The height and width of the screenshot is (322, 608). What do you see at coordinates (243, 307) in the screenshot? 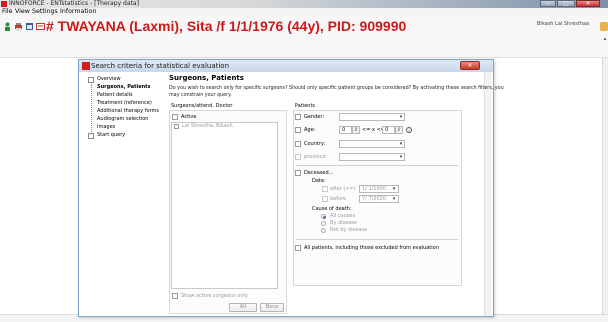
I see `all-button: All` at bounding box center [243, 307].